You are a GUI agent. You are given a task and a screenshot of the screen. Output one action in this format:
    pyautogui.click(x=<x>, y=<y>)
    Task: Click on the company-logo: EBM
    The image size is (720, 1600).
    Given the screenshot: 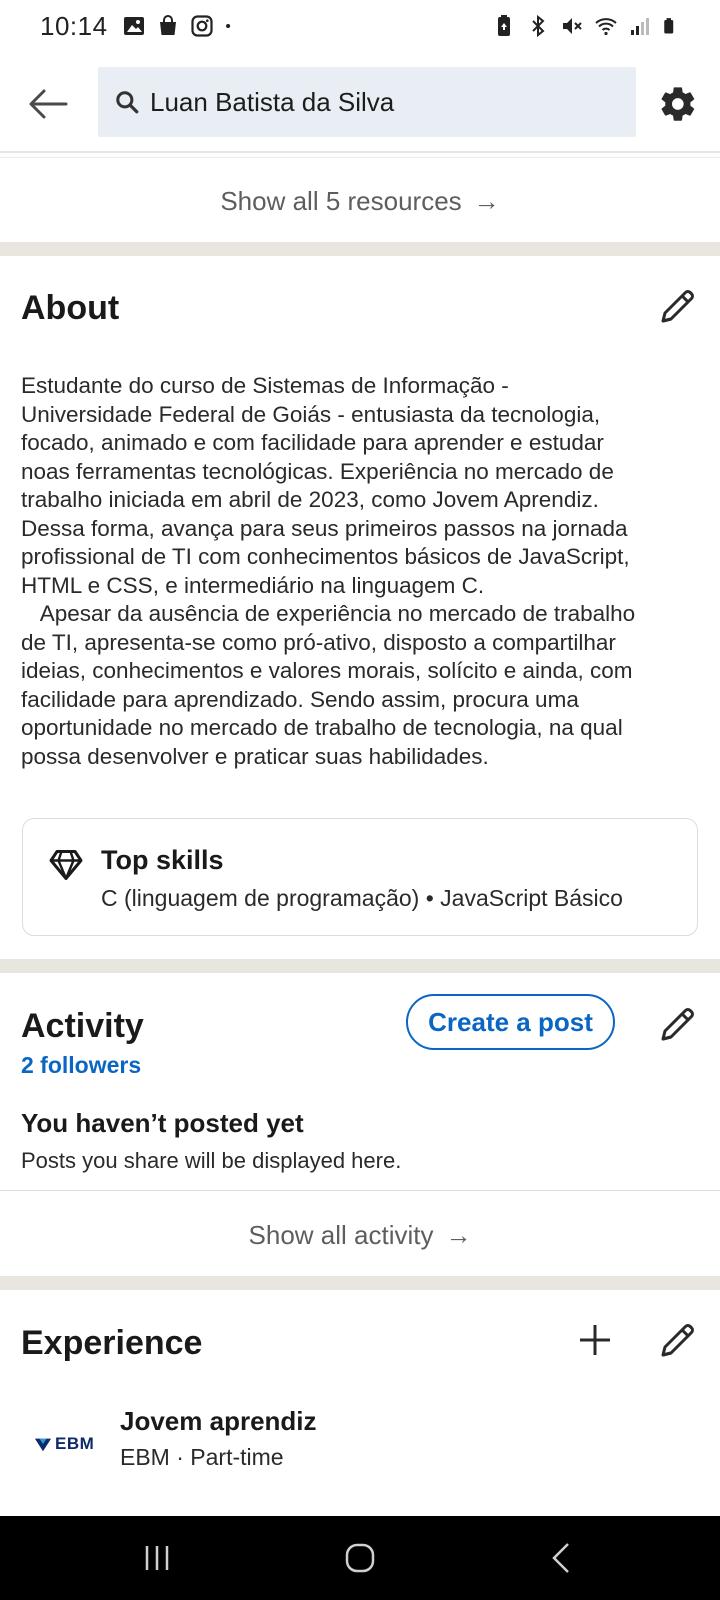 What is the action you would take?
    pyautogui.click(x=65, y=1444)
    